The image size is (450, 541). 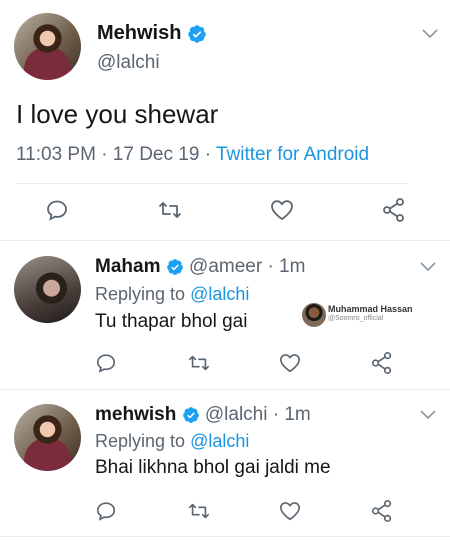 I want to click on tweet-timestamp: 11:03 PM · 17 Dec 19 ·, so click(x=116, y=154).